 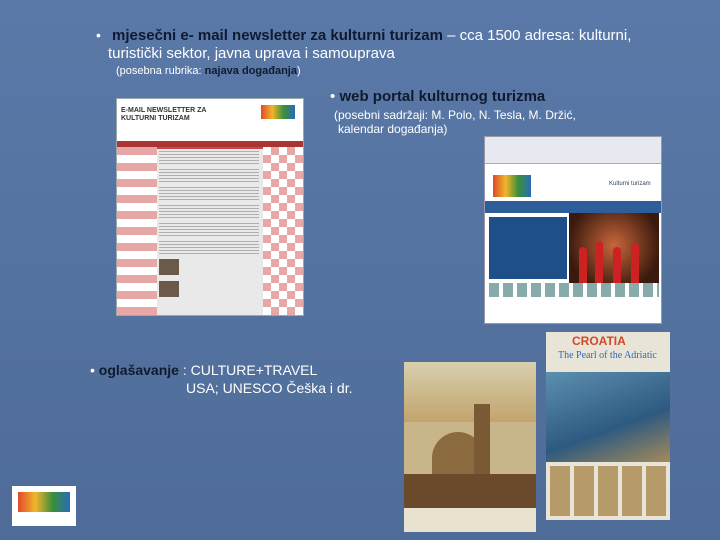 I want to click on browser-toolbar, so click(x=573, y=150).